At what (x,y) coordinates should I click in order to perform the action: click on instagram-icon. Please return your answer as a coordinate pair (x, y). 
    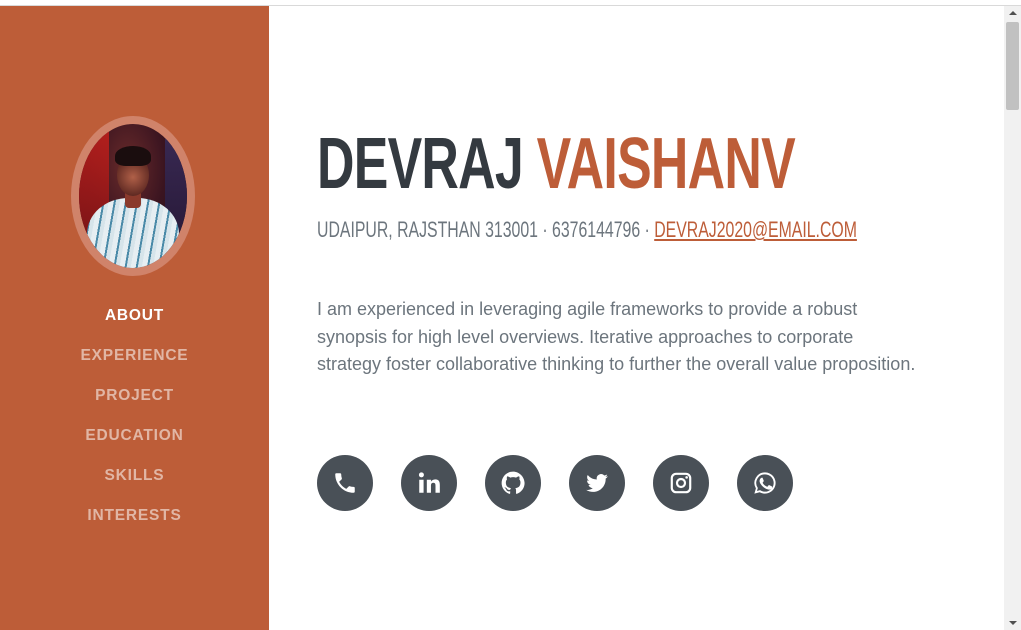
    Looking at the image, I should click on (681, 483).